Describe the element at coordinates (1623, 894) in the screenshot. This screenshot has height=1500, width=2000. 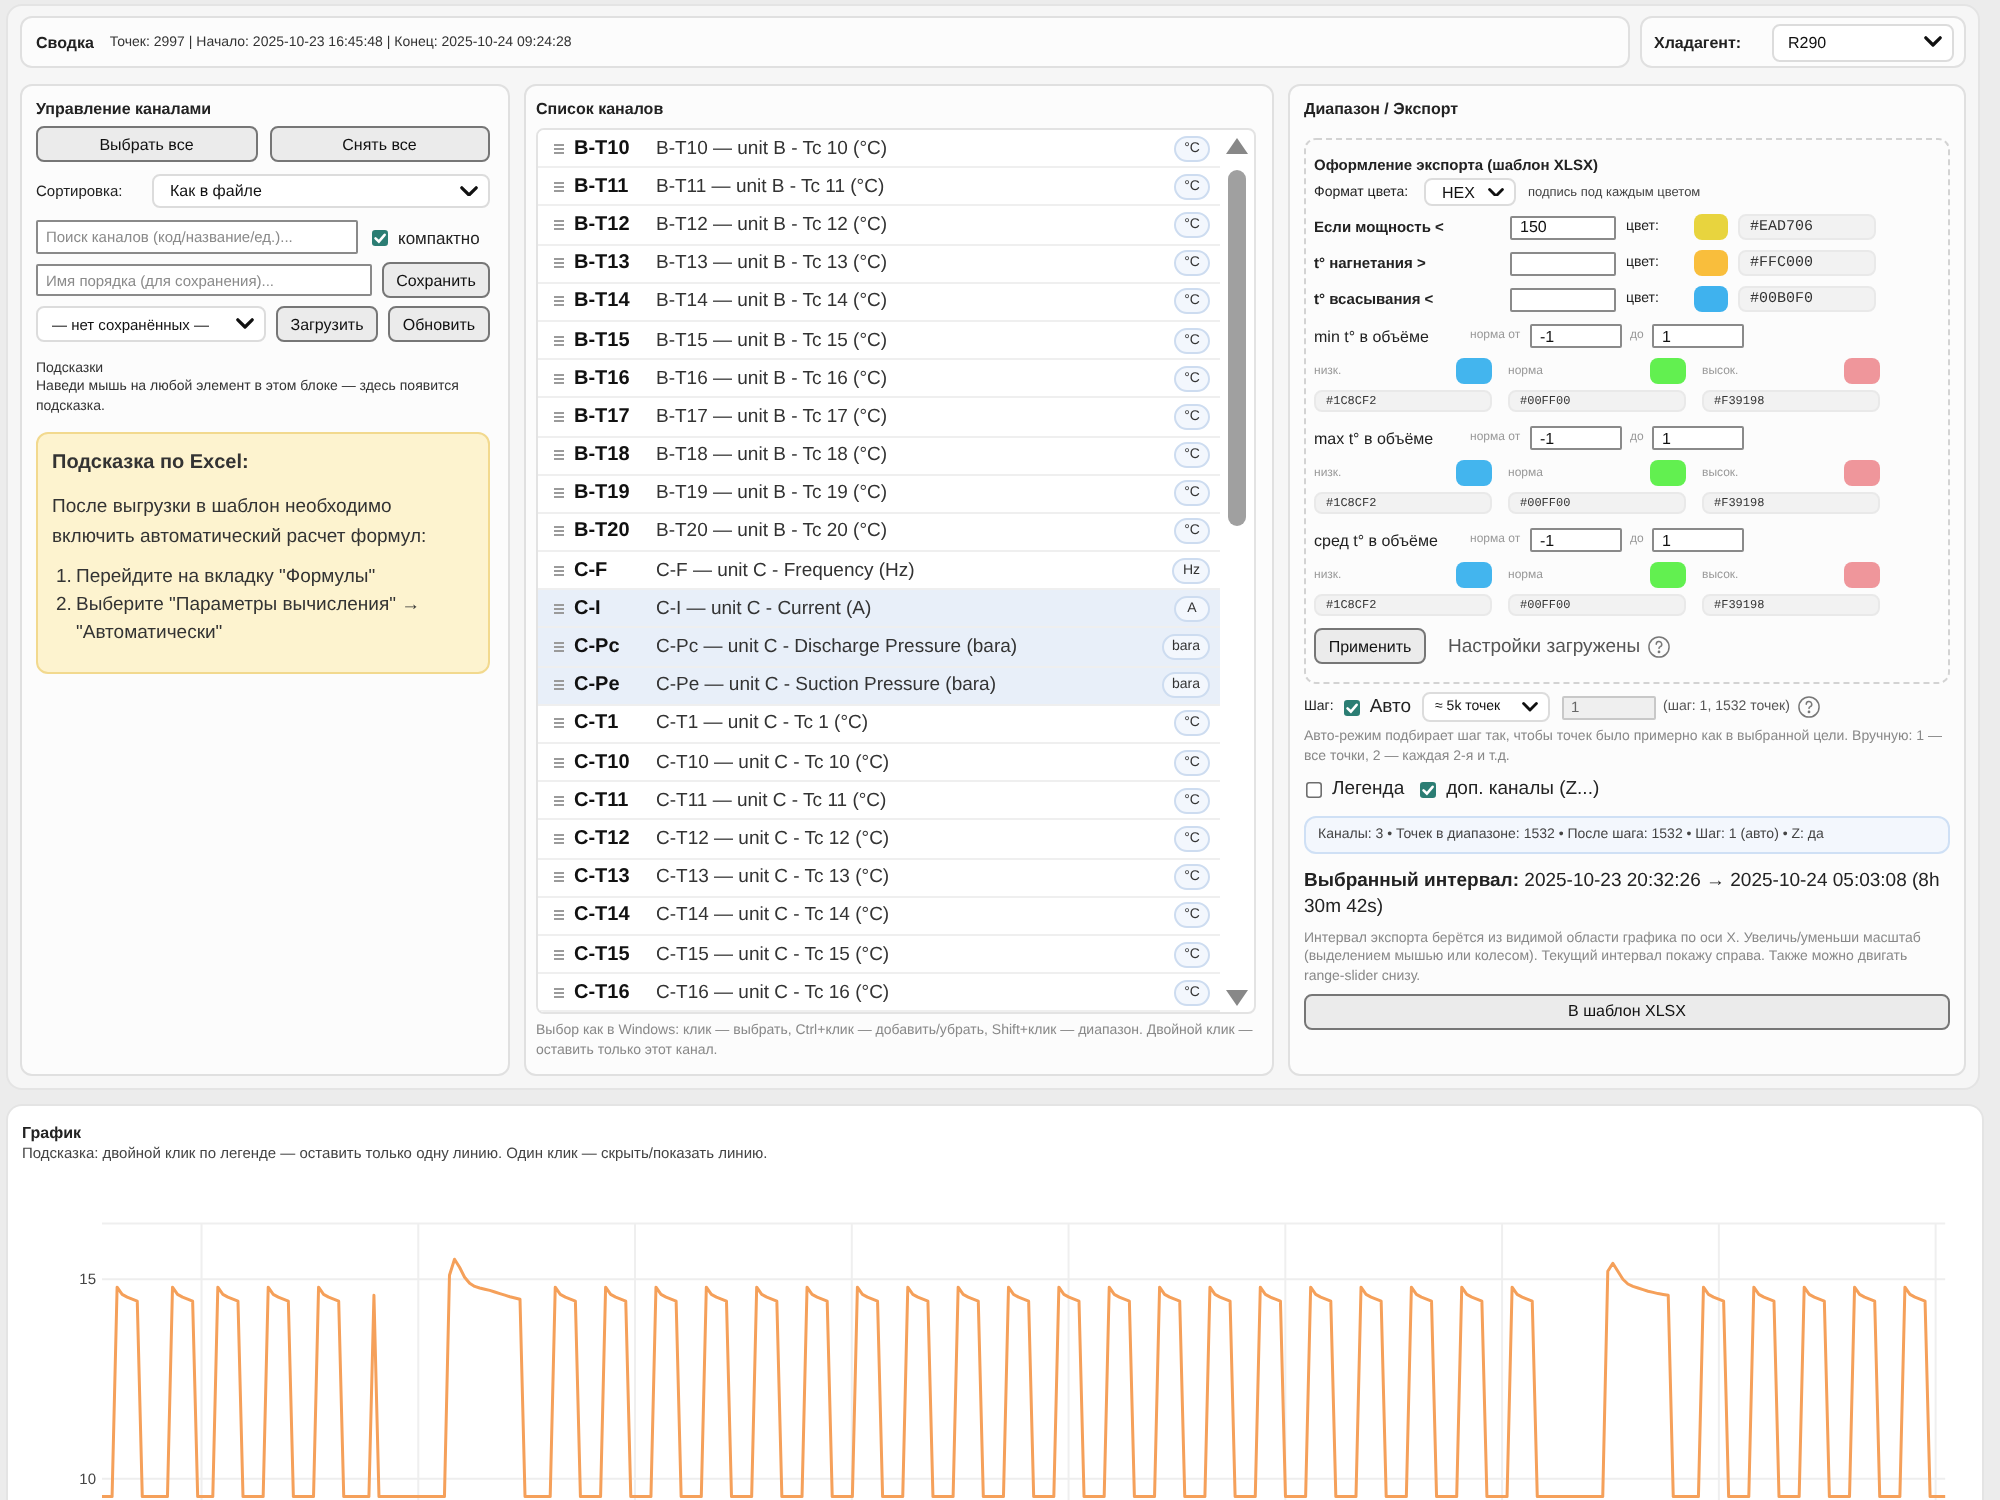
I see `selected-interval: Выбранный интервал: 2025-10-23 20:32:26 → 2025-10-24 05:03:08 (8h 30m 42s)` at that location.